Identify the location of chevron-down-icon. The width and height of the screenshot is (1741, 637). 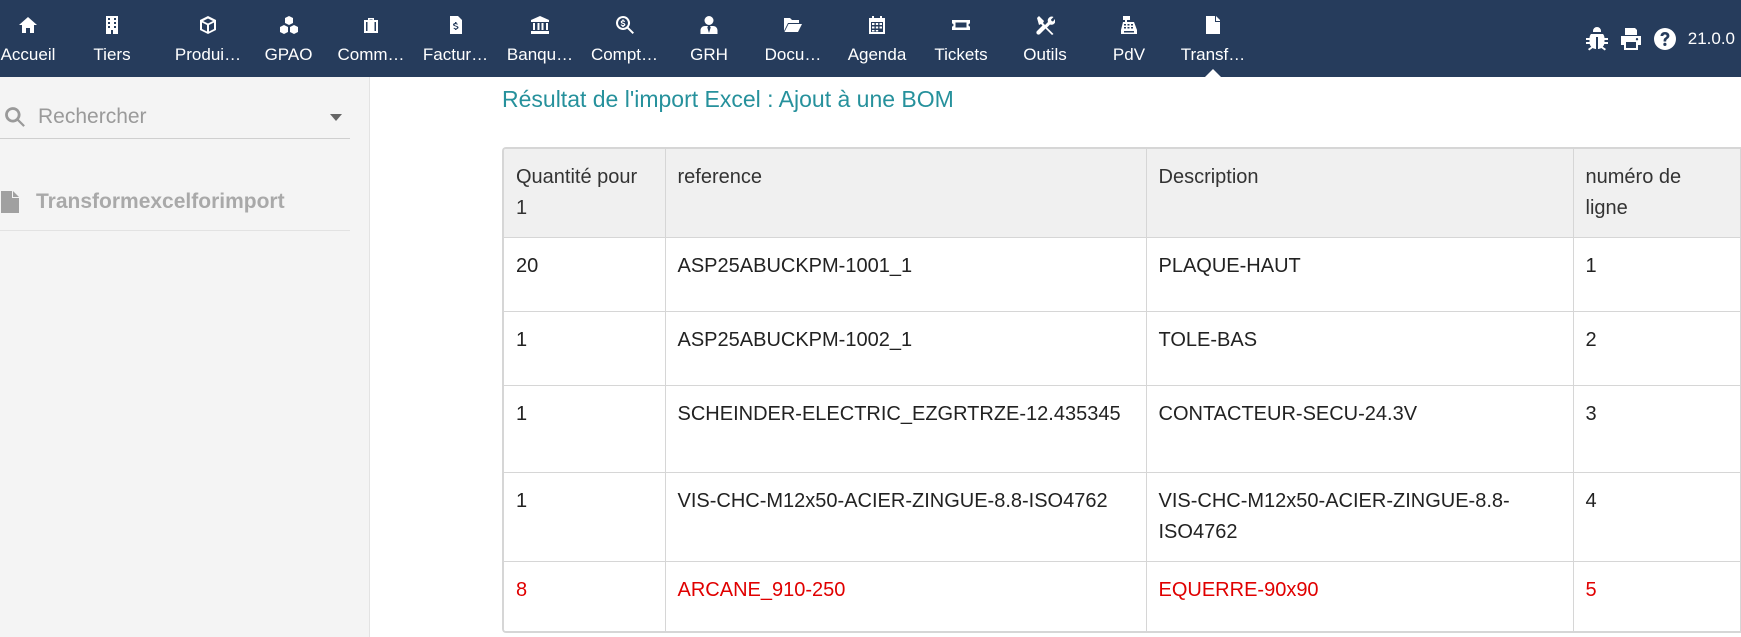
(336, 117).